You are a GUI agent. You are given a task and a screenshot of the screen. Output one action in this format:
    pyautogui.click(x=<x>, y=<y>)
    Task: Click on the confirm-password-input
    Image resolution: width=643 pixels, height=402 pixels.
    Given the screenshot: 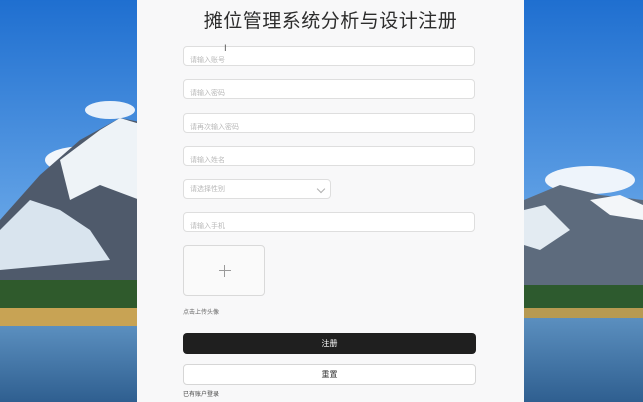 What is the action you would take?
    pyautogui.click(x=329, y=127)
    